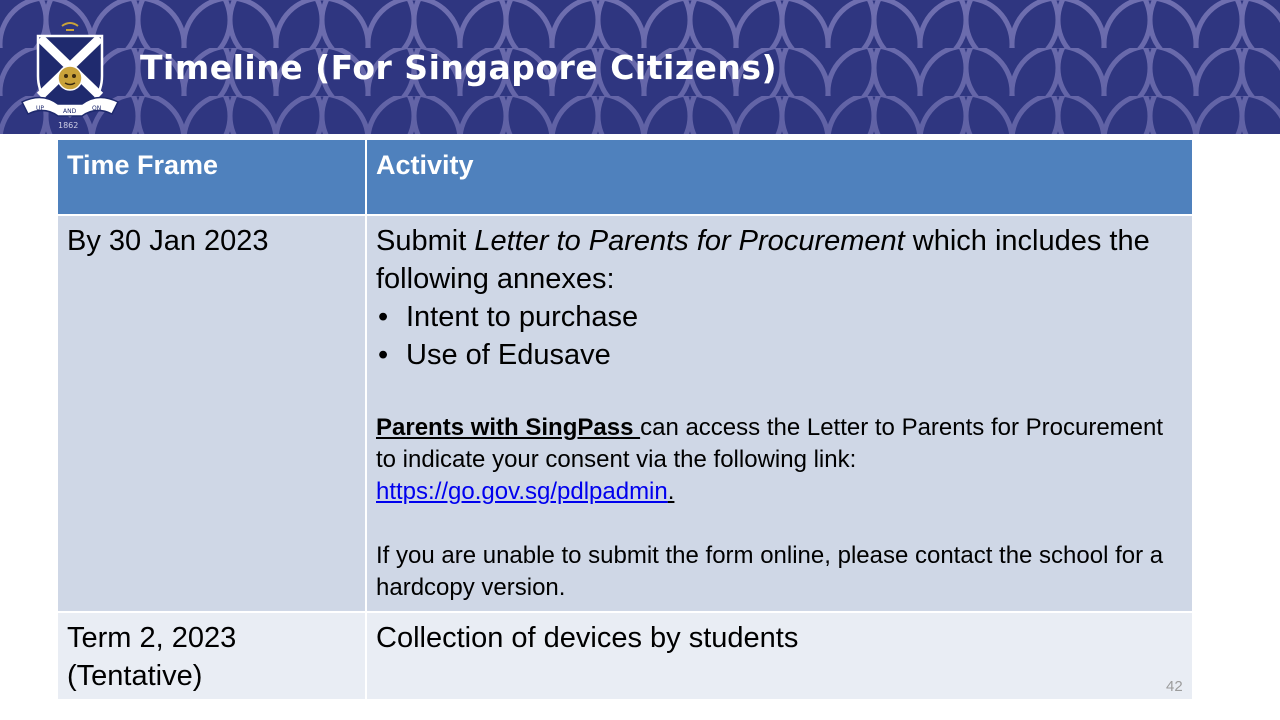  What do you see at coordinates (459, 67) in the screenshot?
I see `slide-title: Timeline (For Singapore Citizens)` at bounding box center [459, 67].